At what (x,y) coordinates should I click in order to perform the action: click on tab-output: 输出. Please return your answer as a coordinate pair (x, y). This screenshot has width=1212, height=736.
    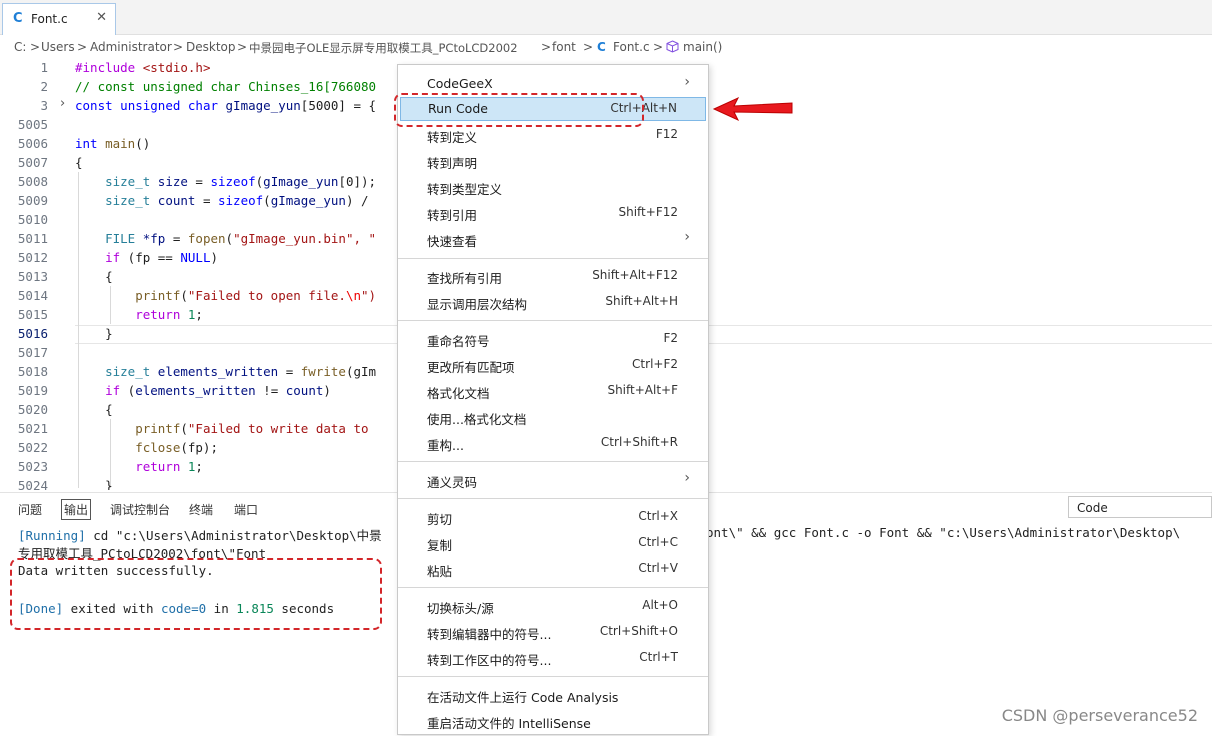
    Looking at the image, I should click on (76, 509).